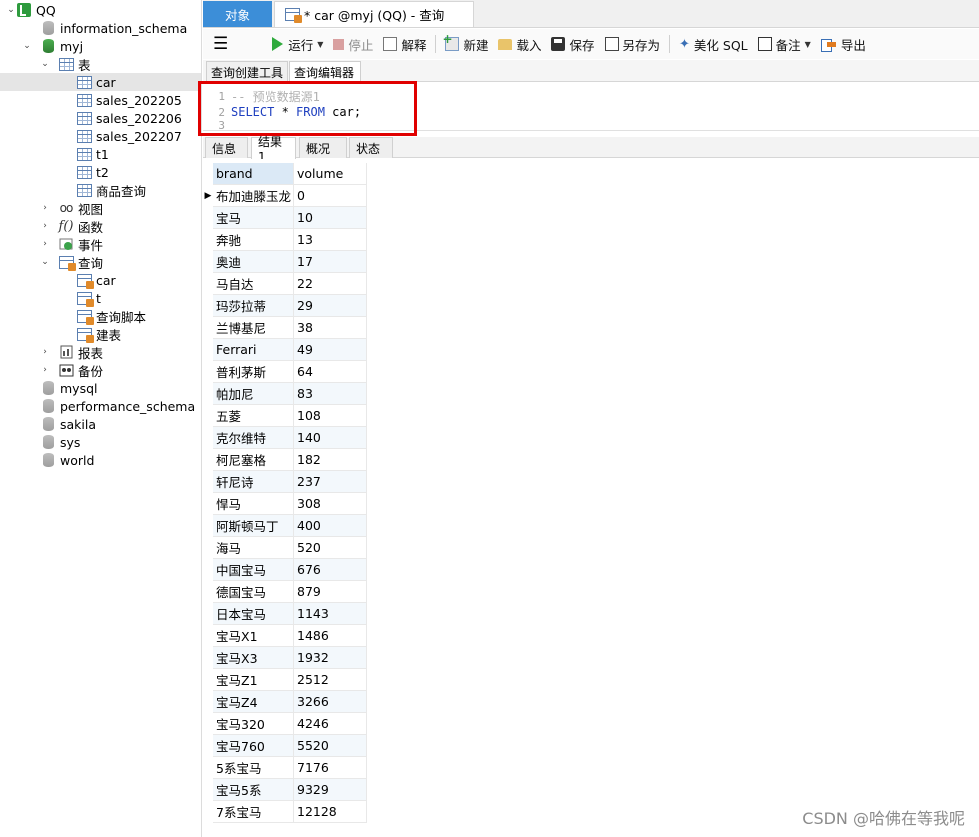 The width and height of the screenshot is (979, 837). I want to click on table-row: 悍马 308, so click(285, 504).